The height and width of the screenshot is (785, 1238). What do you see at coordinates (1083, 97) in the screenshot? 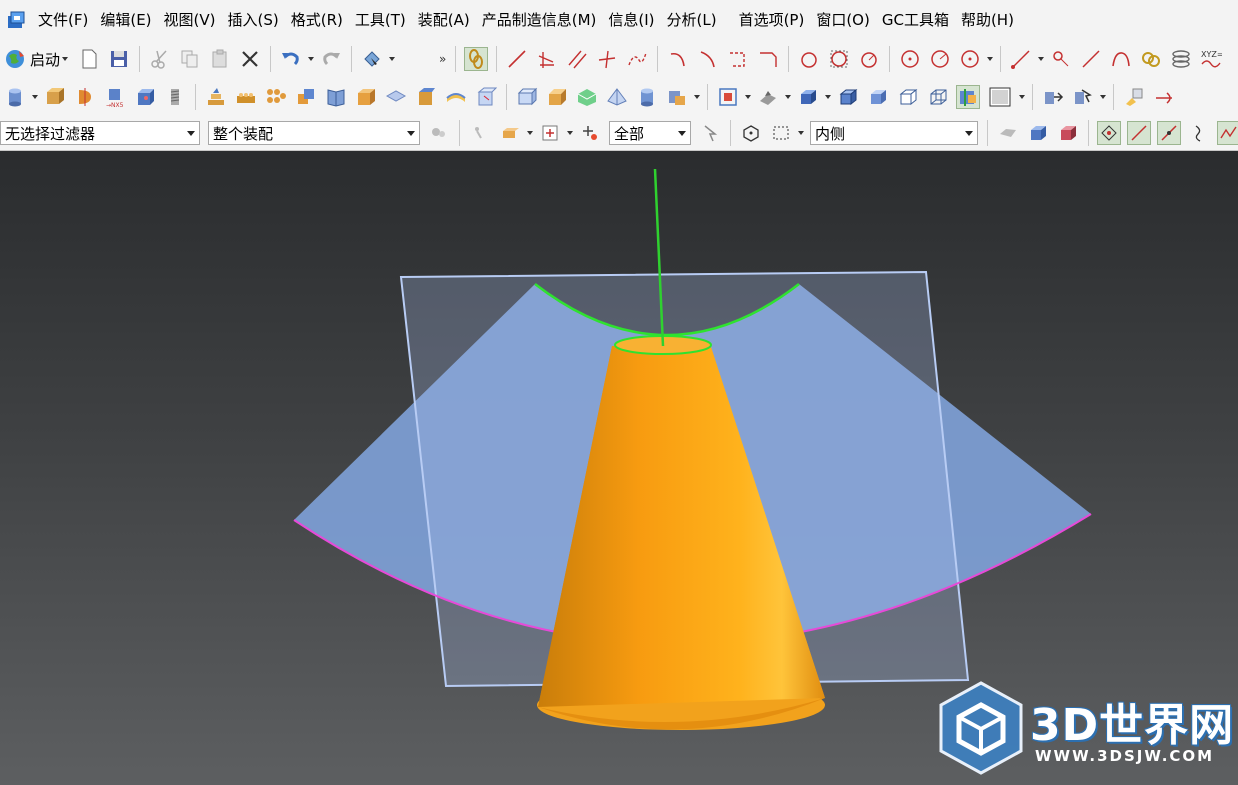
I see `transform-button` at bounding box center [1083, 97].